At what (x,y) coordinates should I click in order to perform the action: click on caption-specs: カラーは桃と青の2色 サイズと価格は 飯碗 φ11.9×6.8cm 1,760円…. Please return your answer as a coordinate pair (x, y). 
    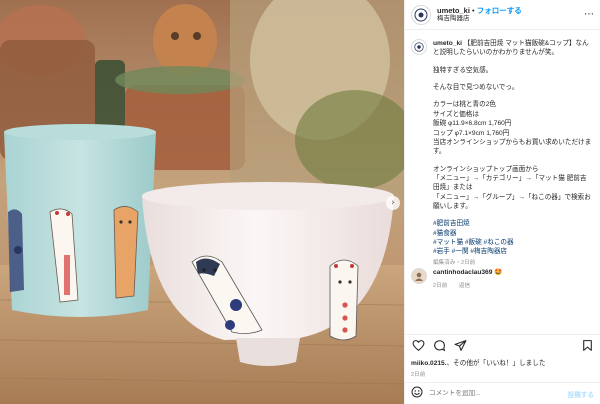
    Looking at the image, I should click on (513, 128).